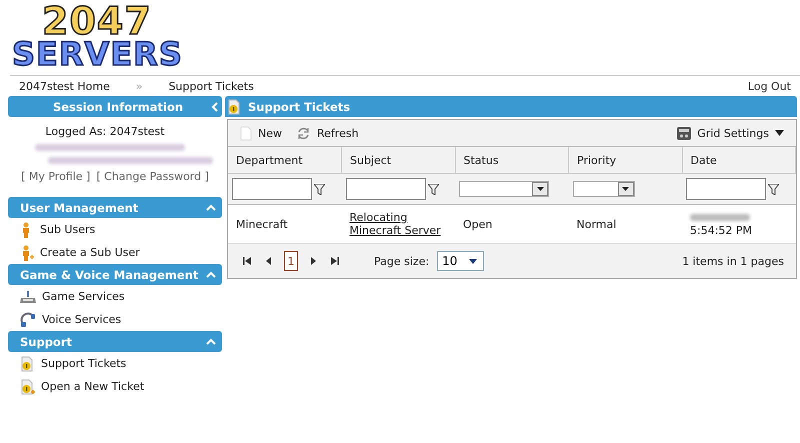 This screenshot has height=443, width=800. I want to click on last-page-icon, so click(335, 261).